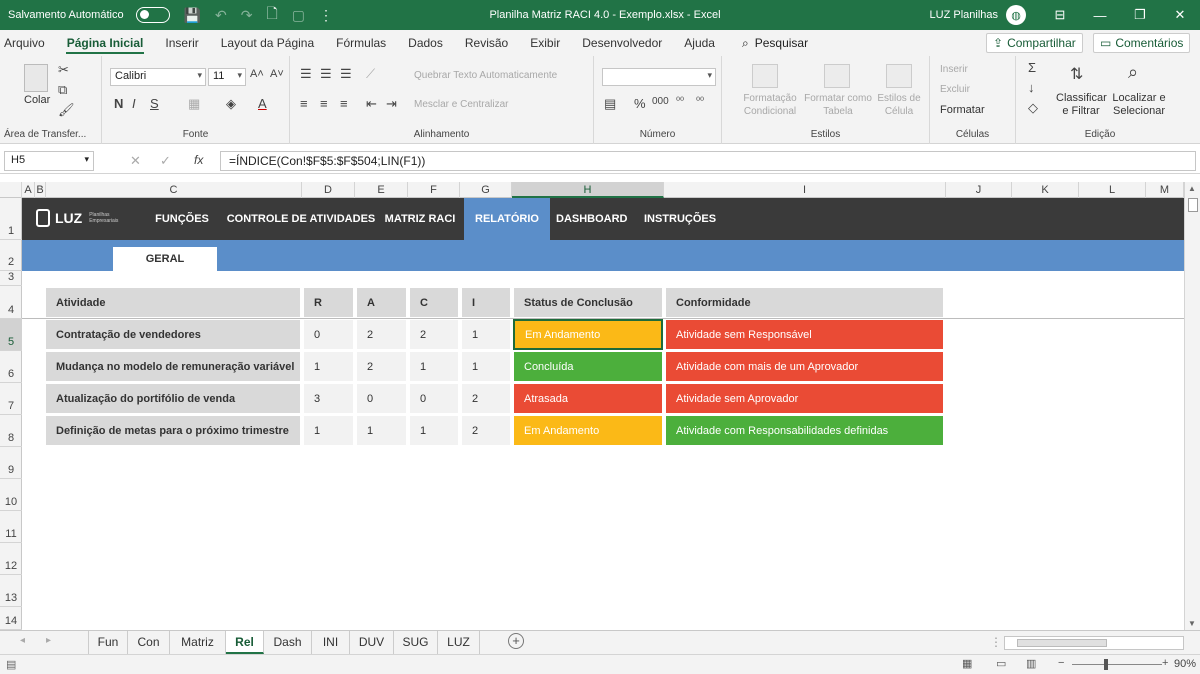 The width and height of the screenshot is (1200, 674). Describe the element at coordinates (680, 101) in the screenshot. I see `increase-decimal-icon: ⁰⁰` at that location.